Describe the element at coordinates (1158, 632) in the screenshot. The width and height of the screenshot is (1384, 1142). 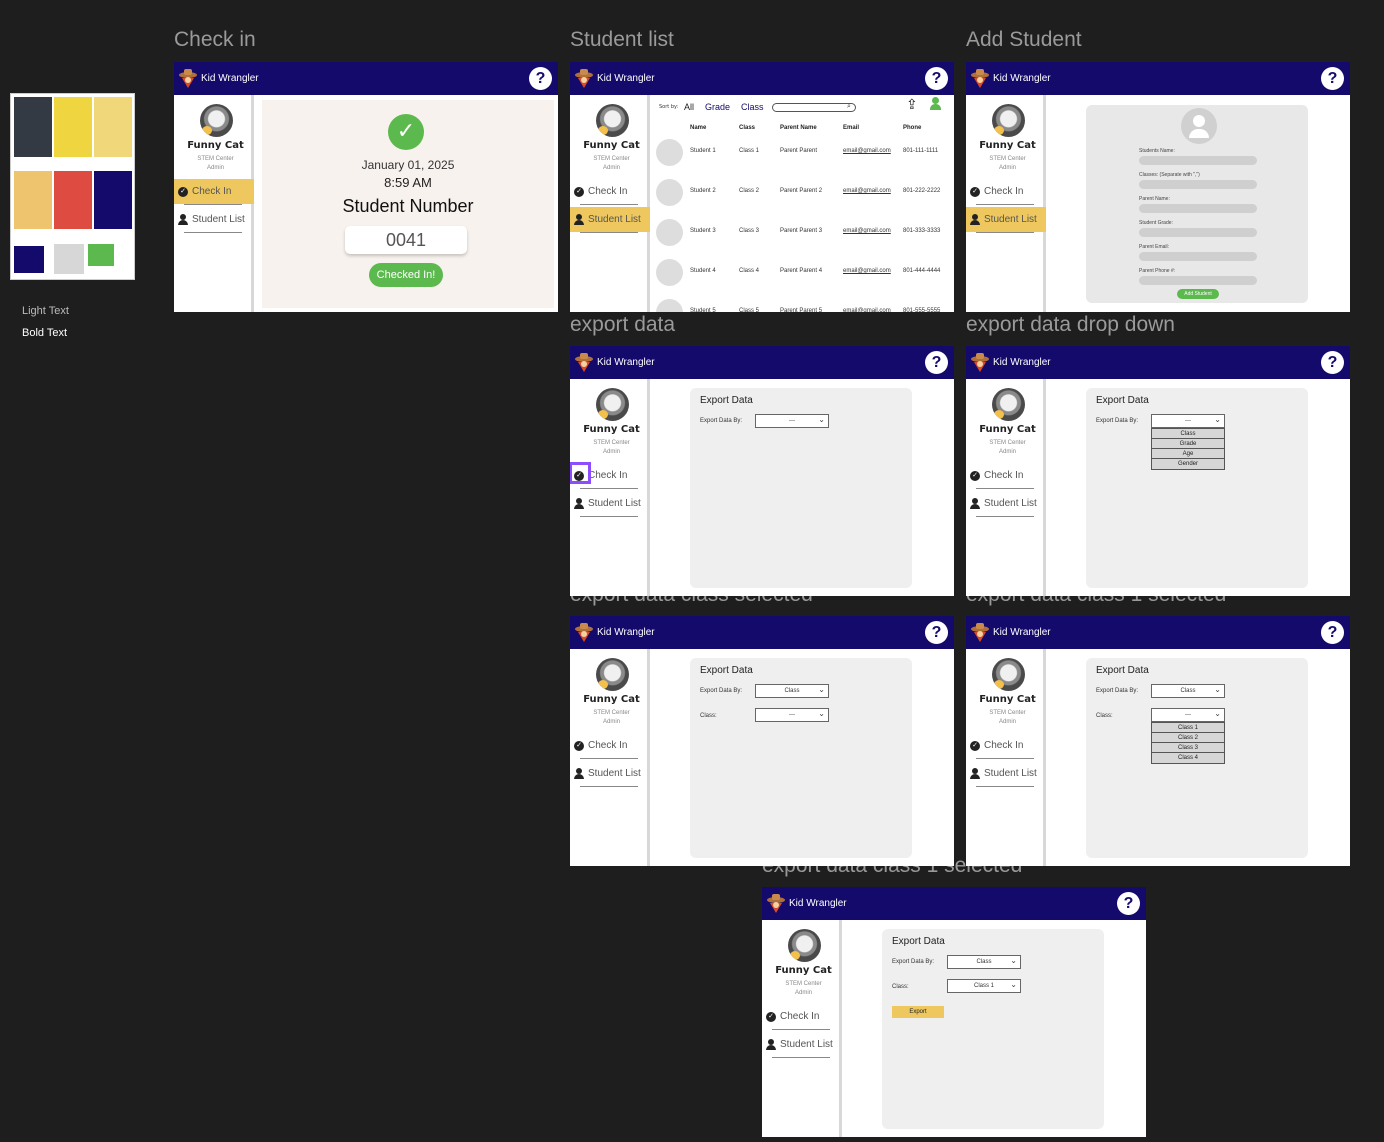
I see `app-header: Kid Wrangler ?` at that location.